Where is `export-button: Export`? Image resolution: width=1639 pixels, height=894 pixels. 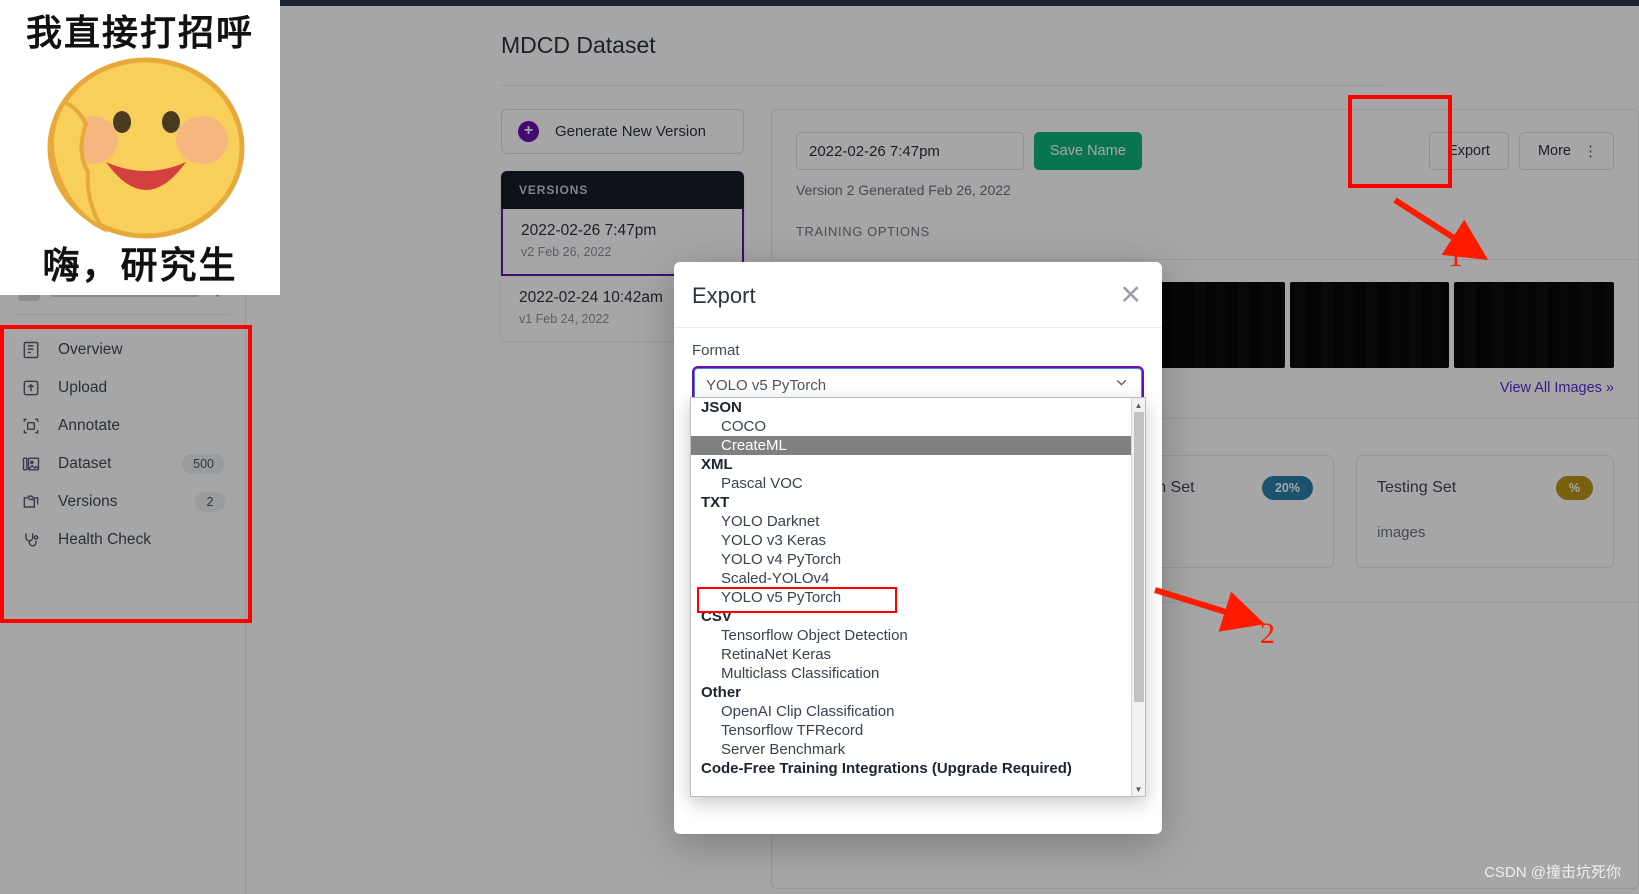 export-button: Export is located at coordinates (1469, 151).